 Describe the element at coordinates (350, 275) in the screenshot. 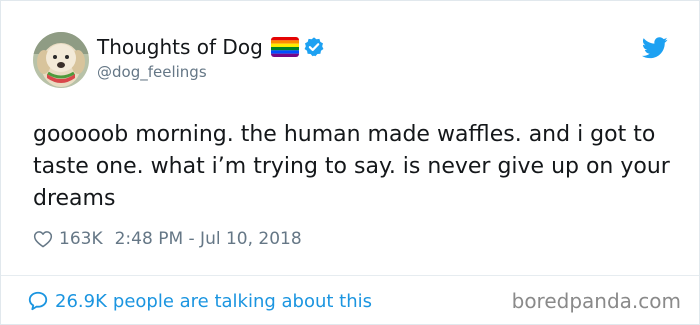

I see `divider` at that location.